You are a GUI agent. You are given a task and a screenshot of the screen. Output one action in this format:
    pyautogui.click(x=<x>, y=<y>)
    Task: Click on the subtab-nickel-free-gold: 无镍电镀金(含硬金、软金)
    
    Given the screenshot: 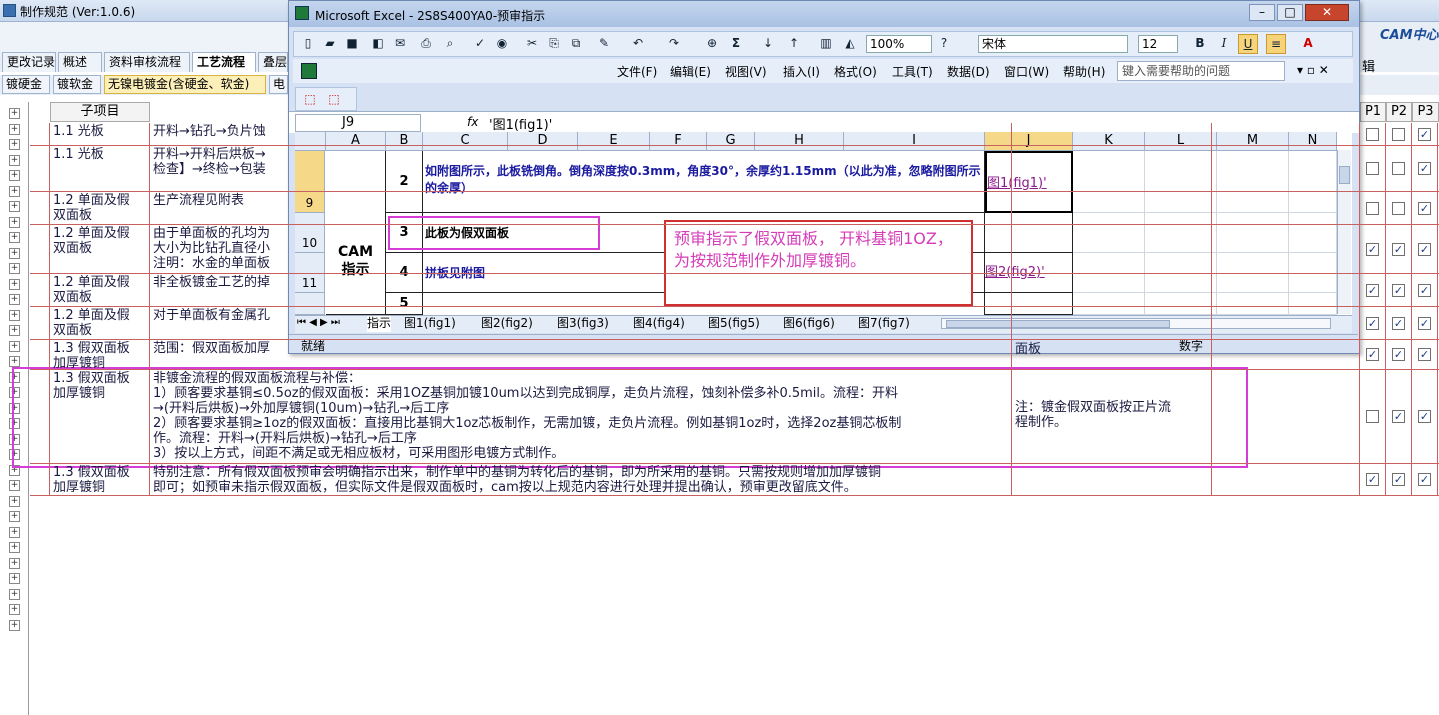 What is the action you would take?
    pyautogui.click(x=185, y=84)
    